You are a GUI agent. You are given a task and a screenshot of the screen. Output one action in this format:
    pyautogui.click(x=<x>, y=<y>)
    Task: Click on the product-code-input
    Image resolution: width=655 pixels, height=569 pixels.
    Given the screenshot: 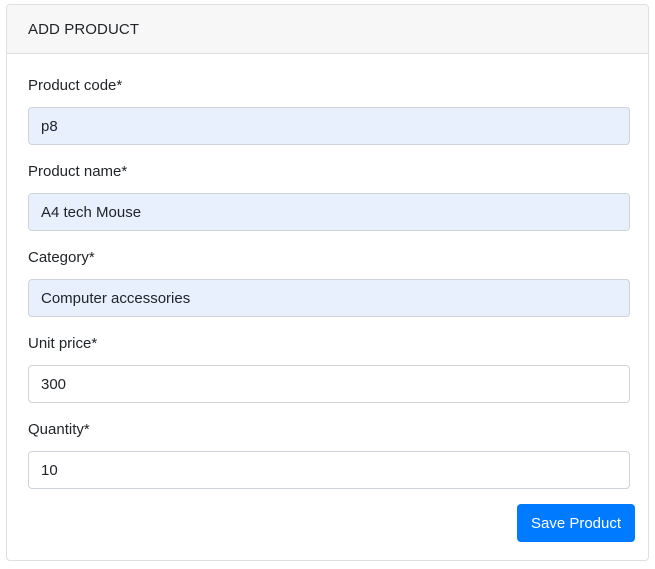 What is the action you would take?
    pyautogui.click(x=329, y=126)
    